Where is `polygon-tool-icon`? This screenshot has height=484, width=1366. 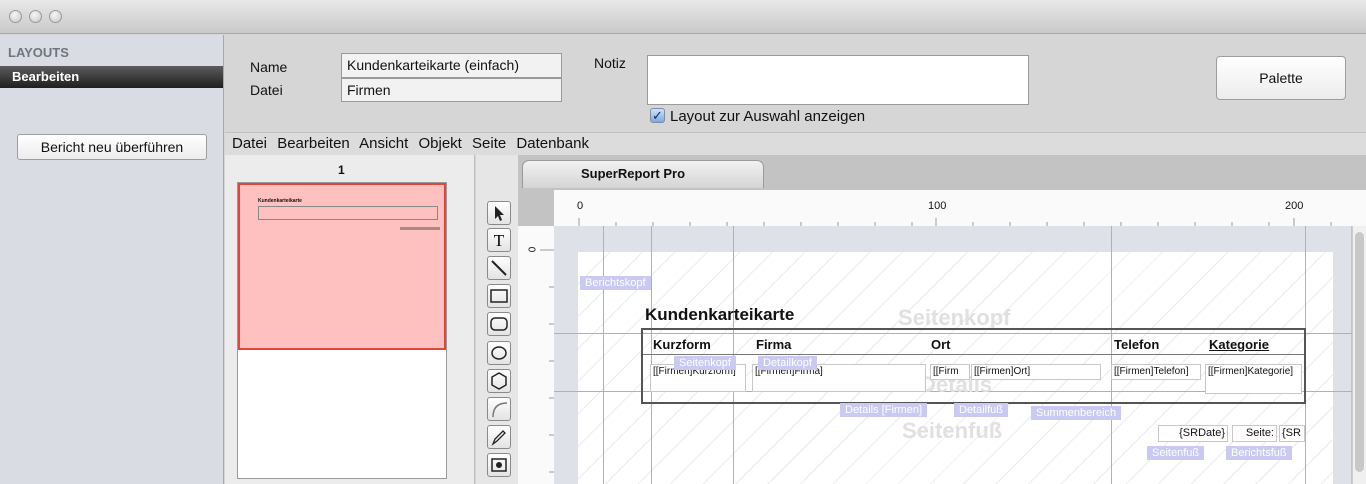
polygon-tool-icon is located at coordinates (499, 381).